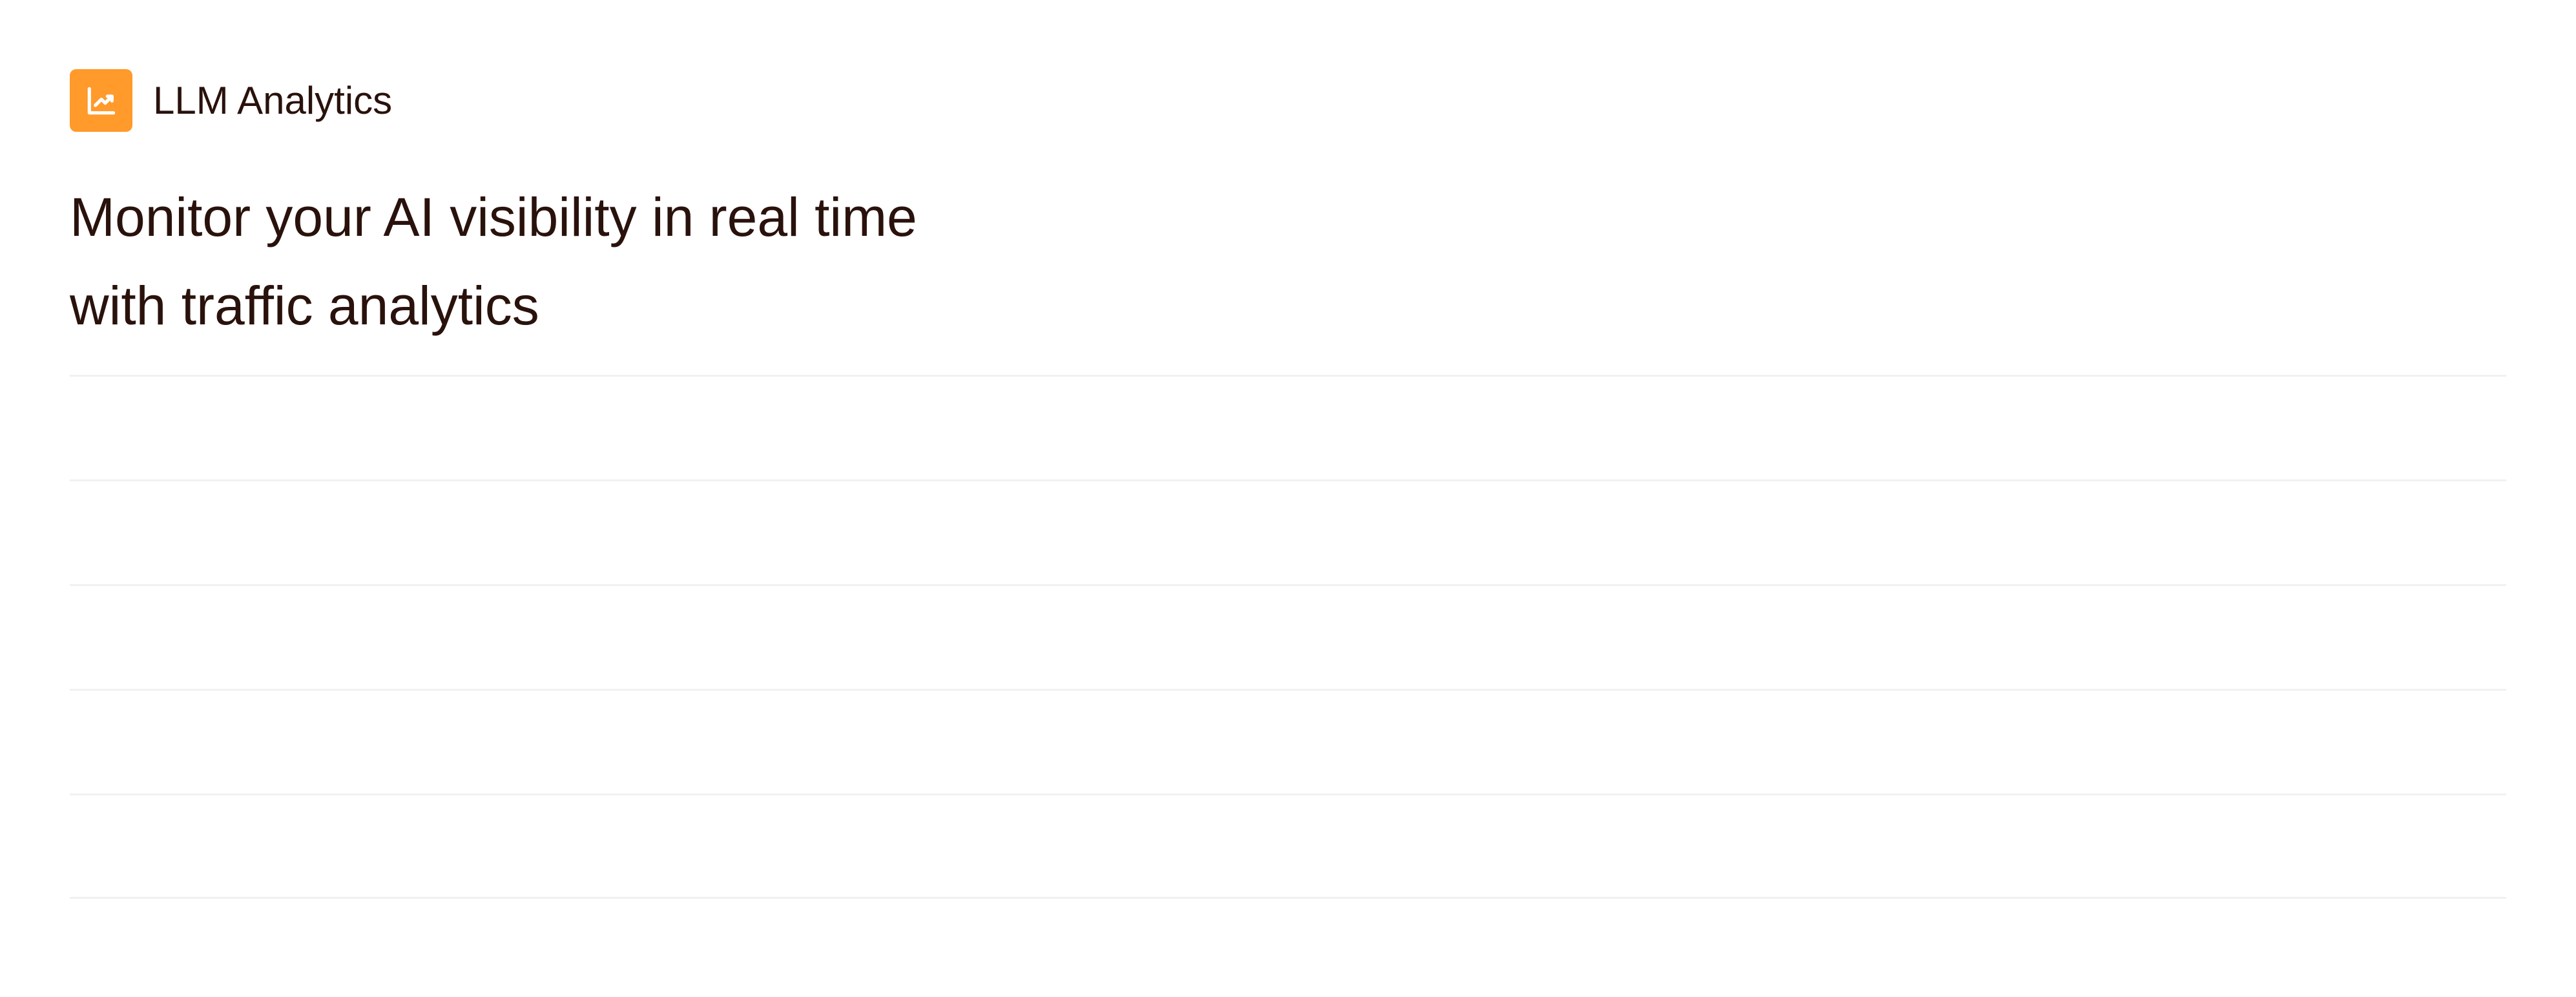 The width and height of the screenshot is (2576, 997). What do you see at coordinates (101, 100) in the screenshot?
I see `chart-line-up-icon` at bounding box center [101, 100].